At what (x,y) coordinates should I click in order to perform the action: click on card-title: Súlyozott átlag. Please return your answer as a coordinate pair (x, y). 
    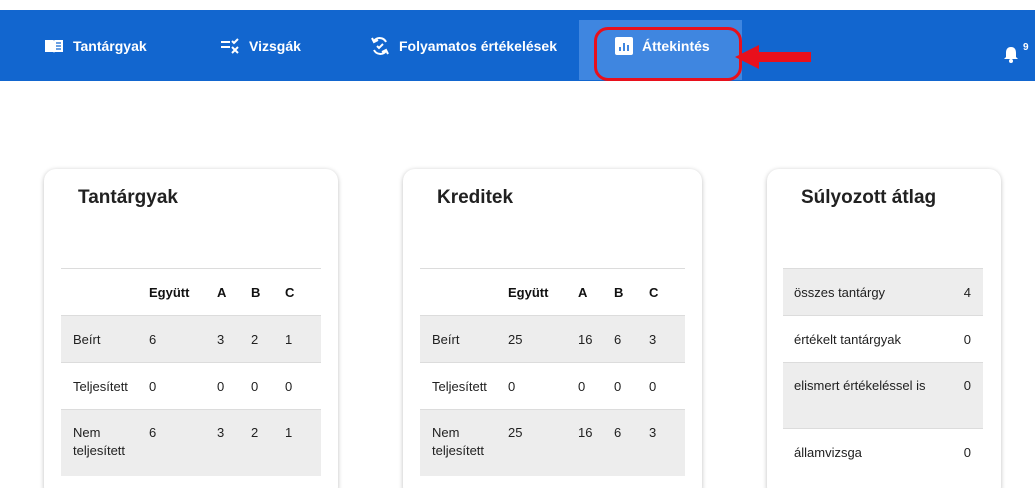
    Looking at the image, I should click on (869, 197).